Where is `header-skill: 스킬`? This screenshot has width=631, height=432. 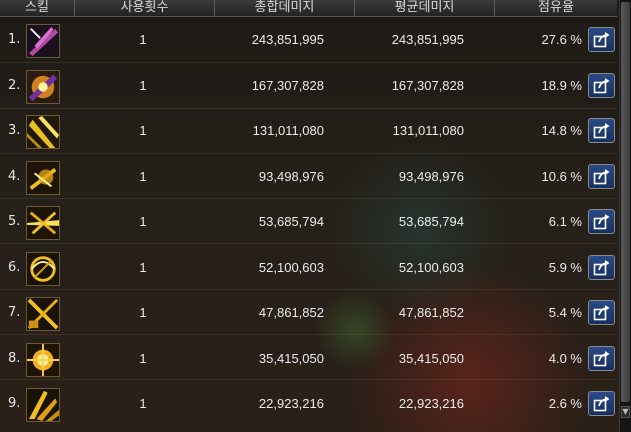 header-skill: 스킬 is located at coordinates (37, 8).